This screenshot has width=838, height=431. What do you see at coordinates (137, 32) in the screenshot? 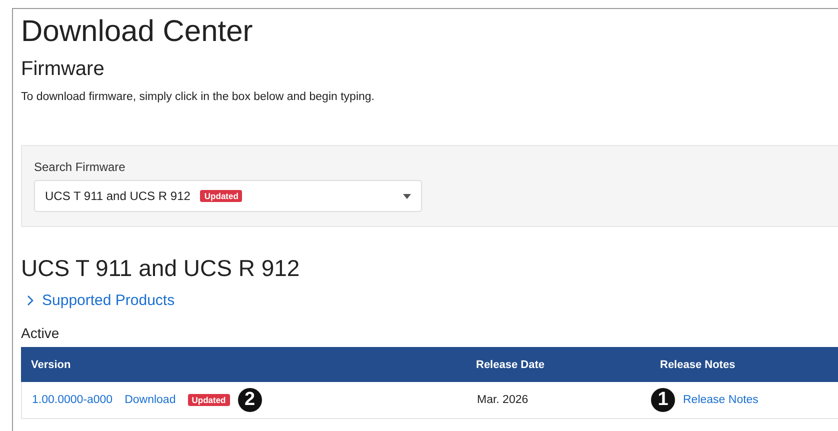
I see `page-title: Download Center` at bounding box center [137, 32].